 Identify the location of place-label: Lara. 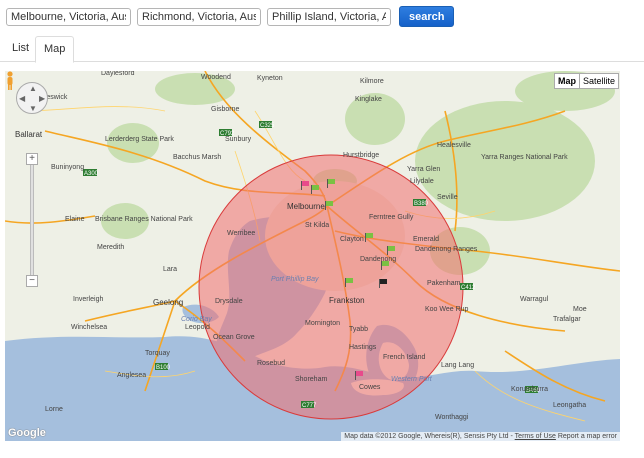
(170, 269).